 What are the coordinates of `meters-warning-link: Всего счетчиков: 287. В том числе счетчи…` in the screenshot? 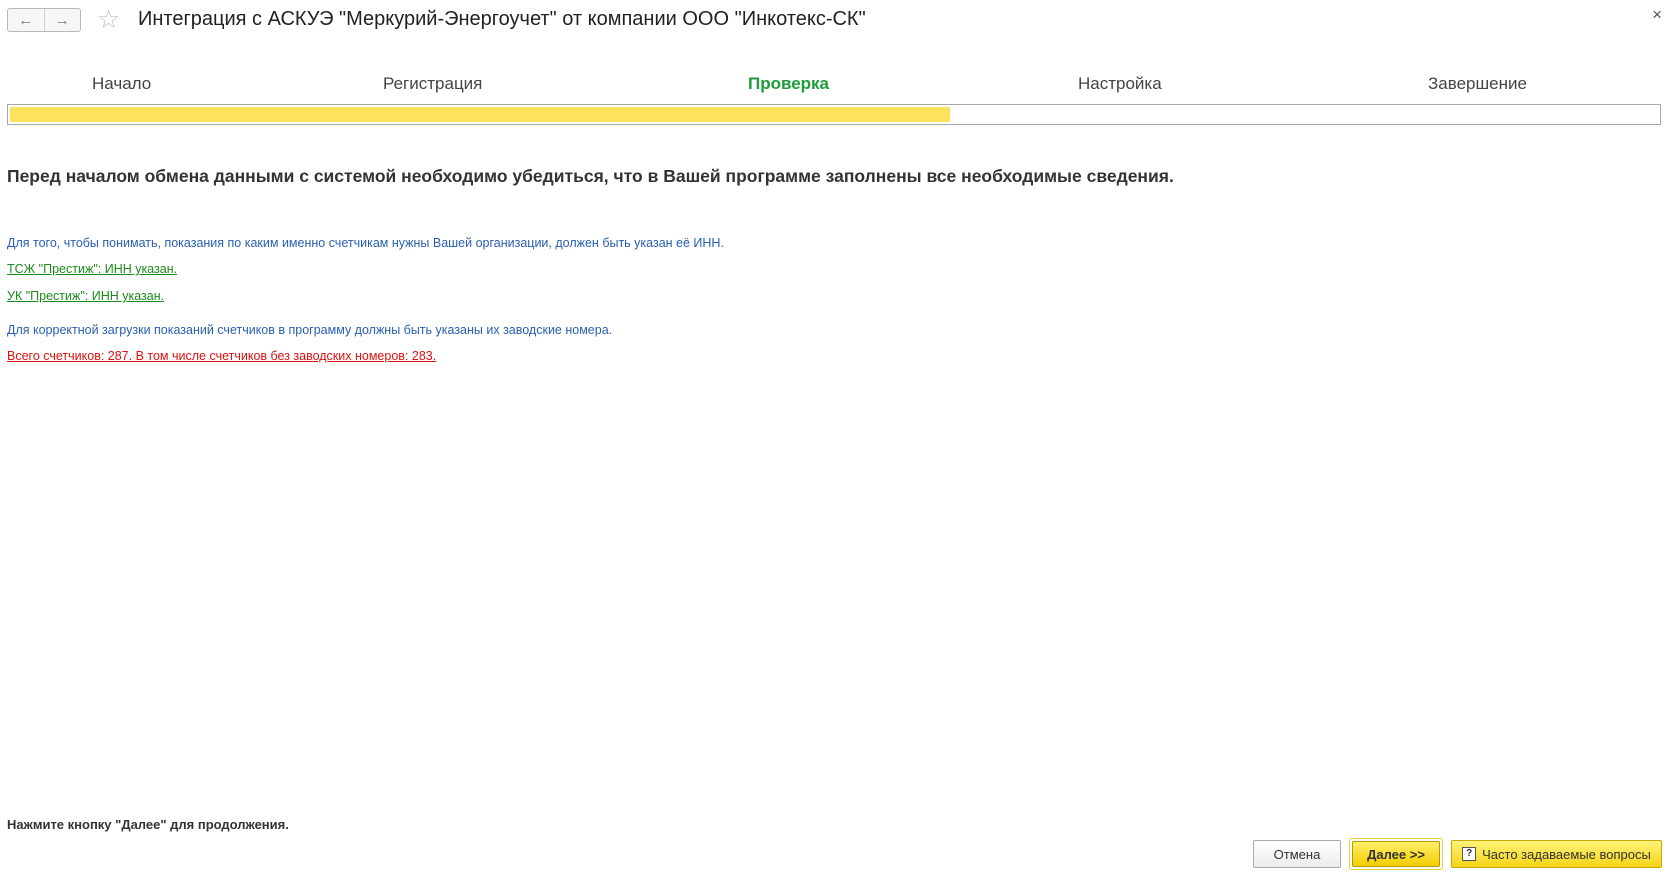 It's located at (221, 356).